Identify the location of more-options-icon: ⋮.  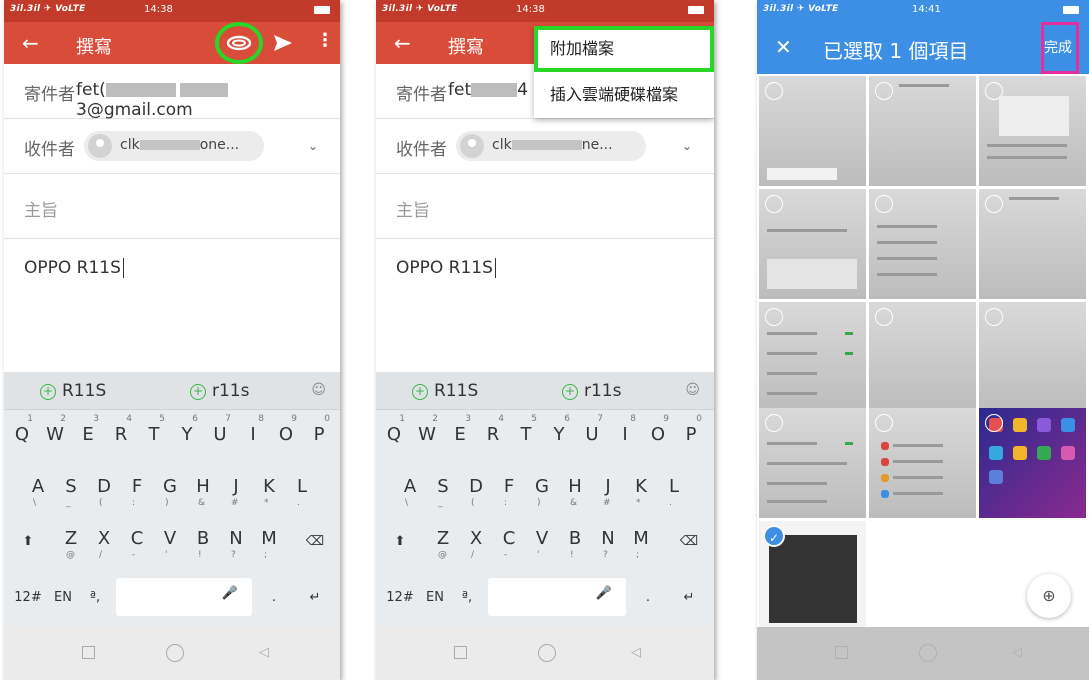
(325, 40).